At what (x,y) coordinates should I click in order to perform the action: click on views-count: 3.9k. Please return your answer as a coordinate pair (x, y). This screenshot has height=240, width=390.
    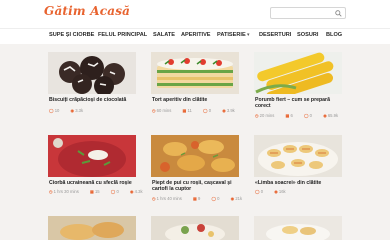
    Looking at the image, I should click on (230, 110).